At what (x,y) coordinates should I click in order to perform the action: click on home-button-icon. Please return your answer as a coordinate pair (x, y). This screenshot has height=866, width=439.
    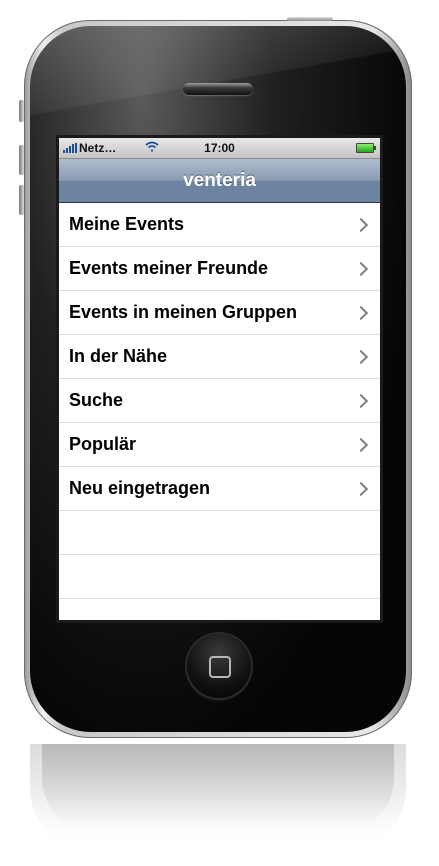
    Looking at the image, I should click on (220, 667).